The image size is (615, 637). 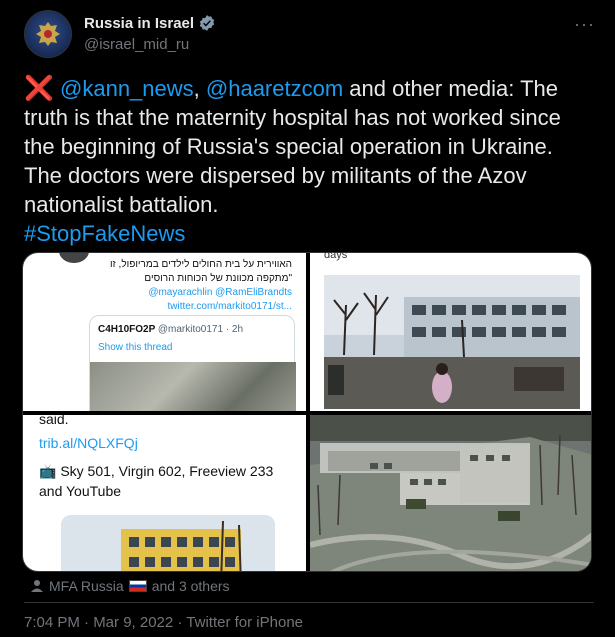 What do you see at coordinates (193, 386) in the screenshot?
I see `quoted-image` at bounding box center [193, 386].